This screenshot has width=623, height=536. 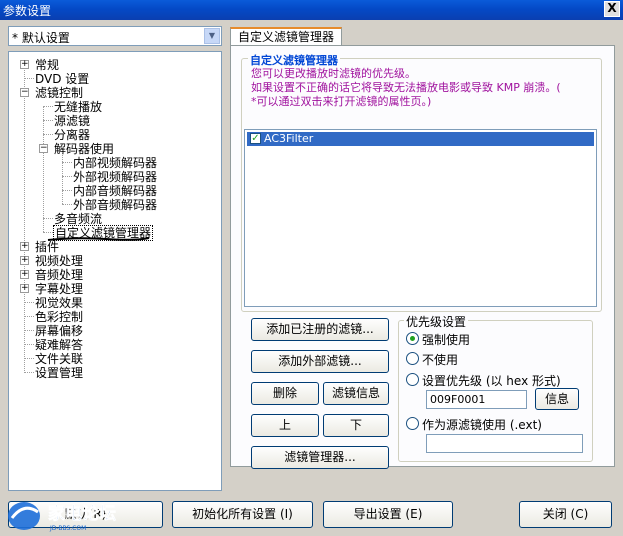 What do you see at coordinates (115, 205) in the screenshot?
I see `tree-item-external-audio-decoder: 外部音频解码器` at bounding box center [115, 205].